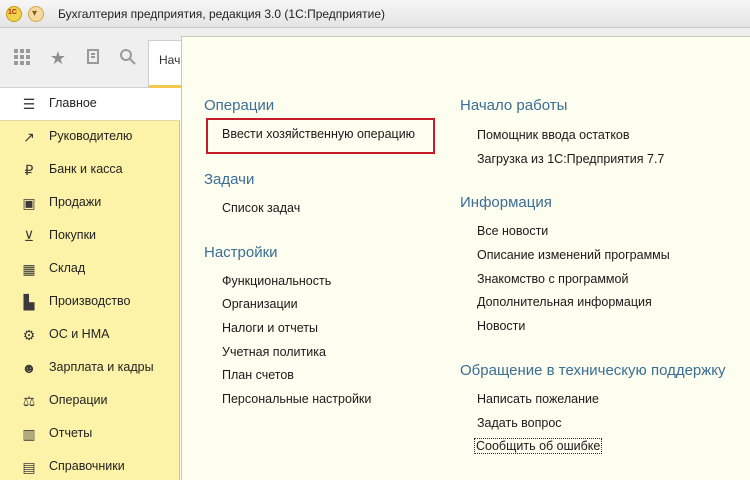 Image resolution: width=750 pixels, height=480 pixels. Describe the element at coordinates (270, 328) in the screenshot. I see `link-taxes-reports: Налоги и отчеты` at that location.